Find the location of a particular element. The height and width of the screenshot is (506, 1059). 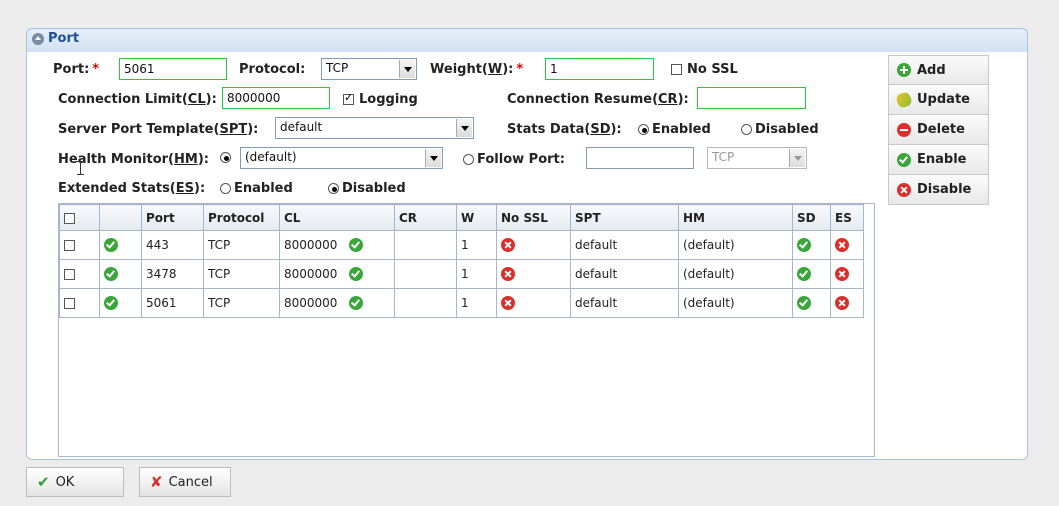

row-spt: default is located at coordinates (624, 274).